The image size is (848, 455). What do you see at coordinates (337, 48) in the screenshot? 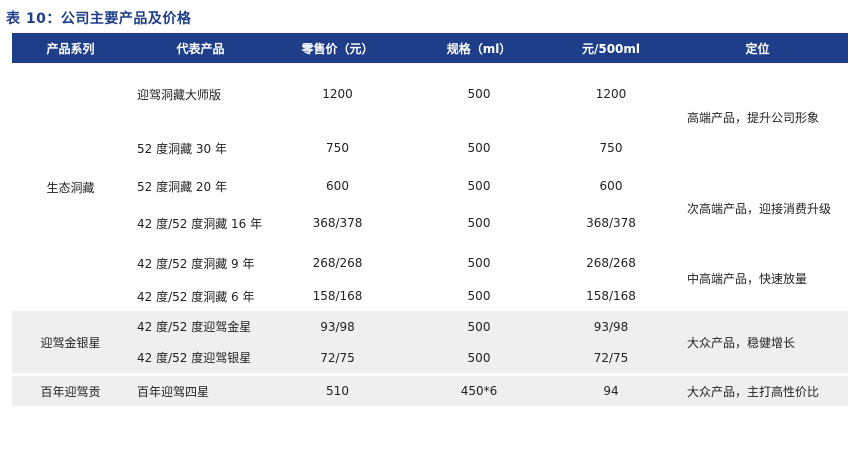
I see `header-price: 零售价（元）` at bounding box center [337, 48].